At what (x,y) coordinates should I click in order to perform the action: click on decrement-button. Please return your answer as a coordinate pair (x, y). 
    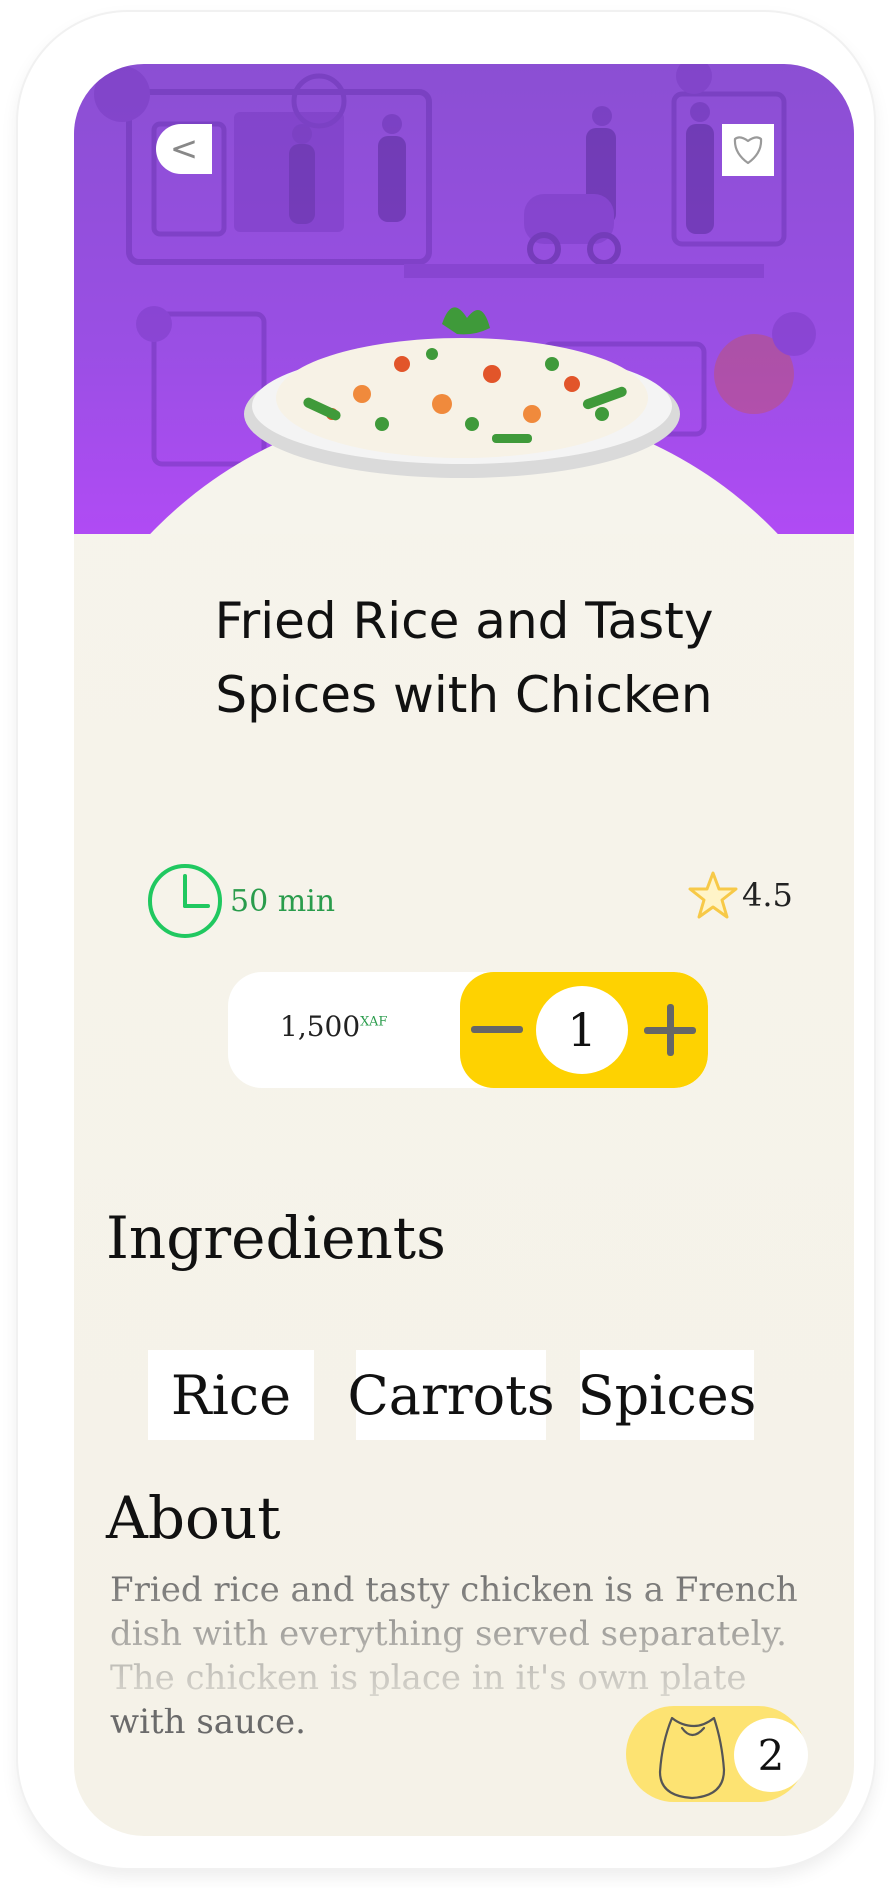
    Looking at the image, I should click on (497, 1030).